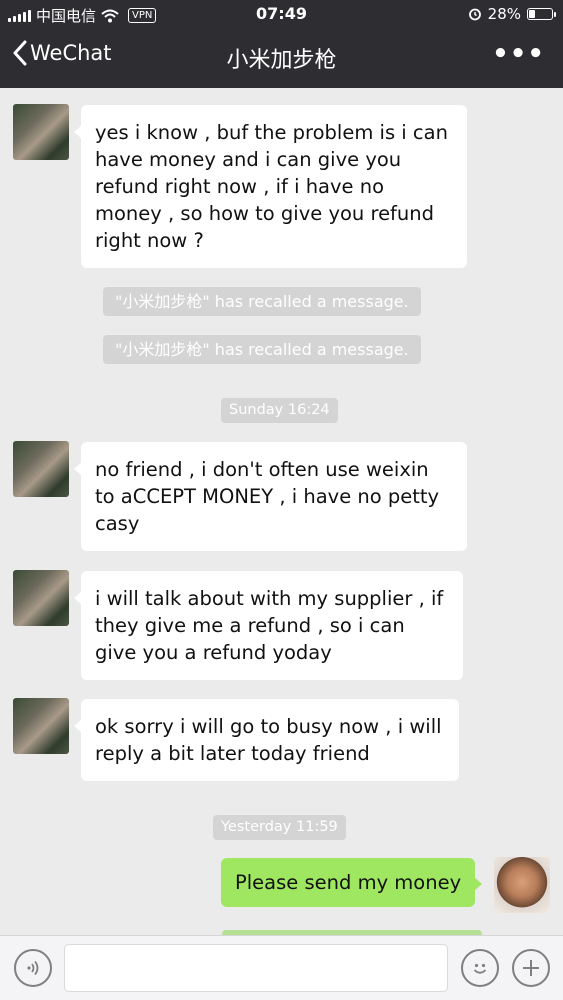 The image size is (563, 1000). I want to click on timestamp: Yesterday 11:59, so click(279, 827).